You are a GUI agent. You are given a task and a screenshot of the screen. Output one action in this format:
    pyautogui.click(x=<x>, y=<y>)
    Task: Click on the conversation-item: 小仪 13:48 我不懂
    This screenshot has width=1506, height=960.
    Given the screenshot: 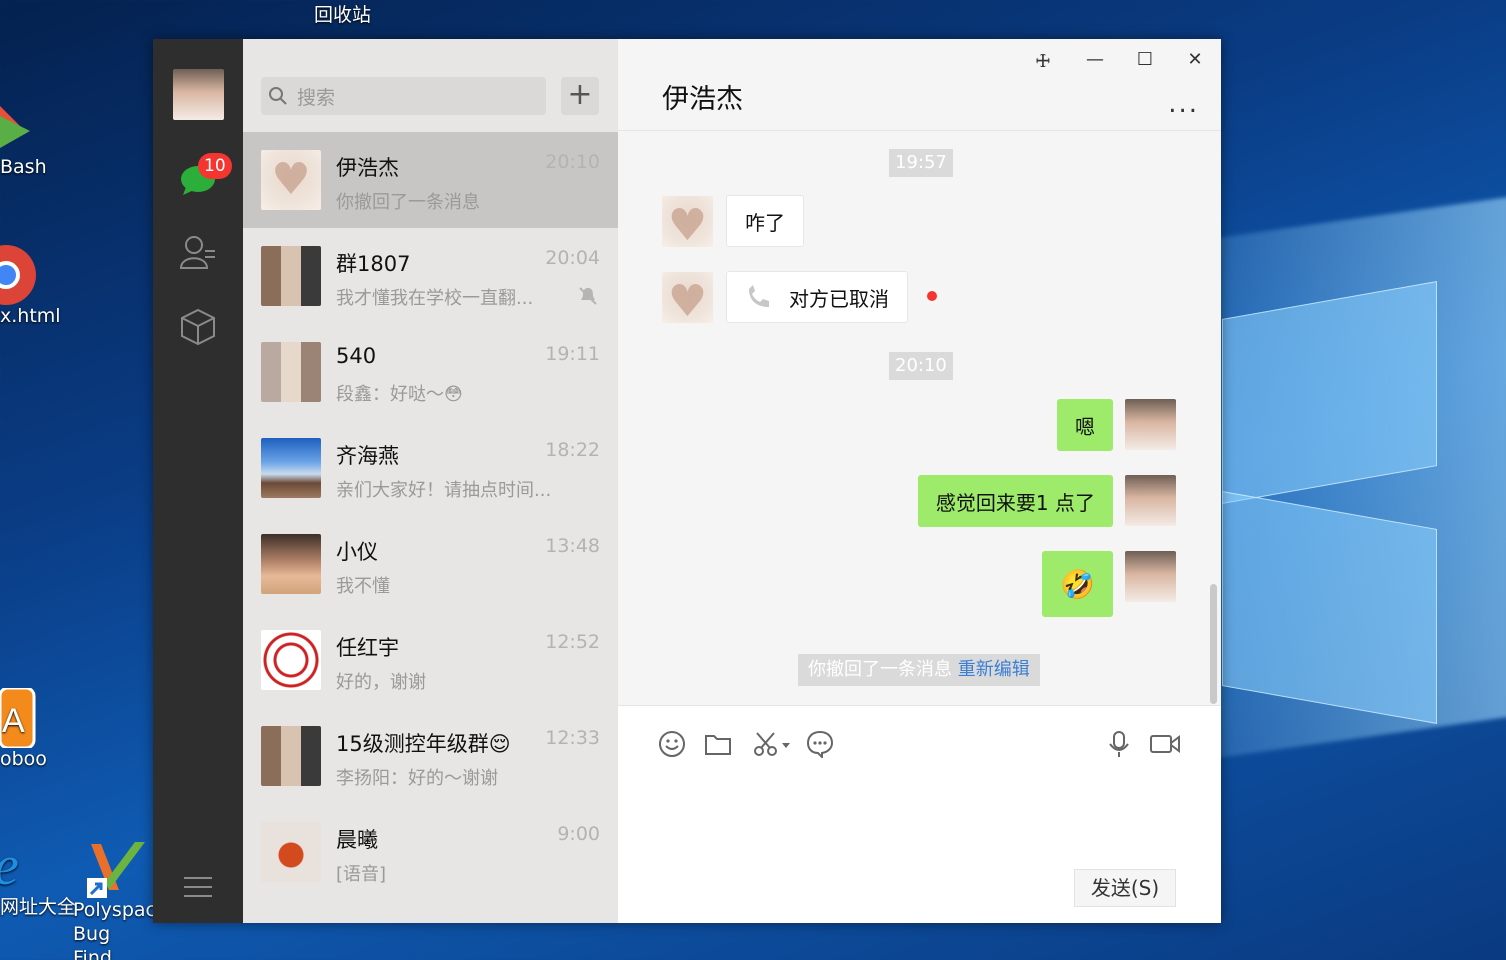 What is the action you would take?
    pyautogui.click(x=430, y=564)
    